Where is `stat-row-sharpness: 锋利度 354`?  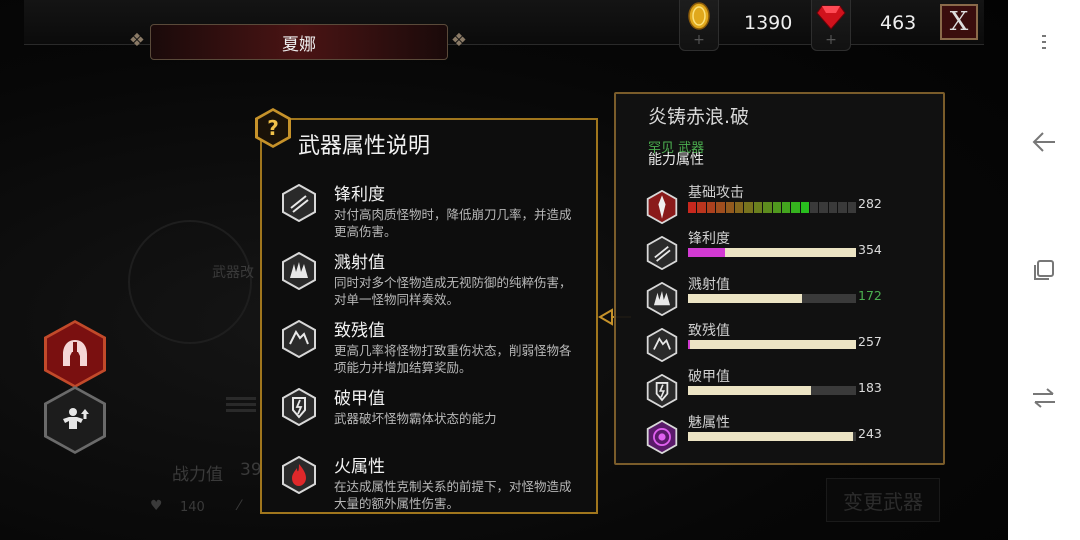
stat-row-sharpness: 锋利度 354 is located at coordinates (766, 253).